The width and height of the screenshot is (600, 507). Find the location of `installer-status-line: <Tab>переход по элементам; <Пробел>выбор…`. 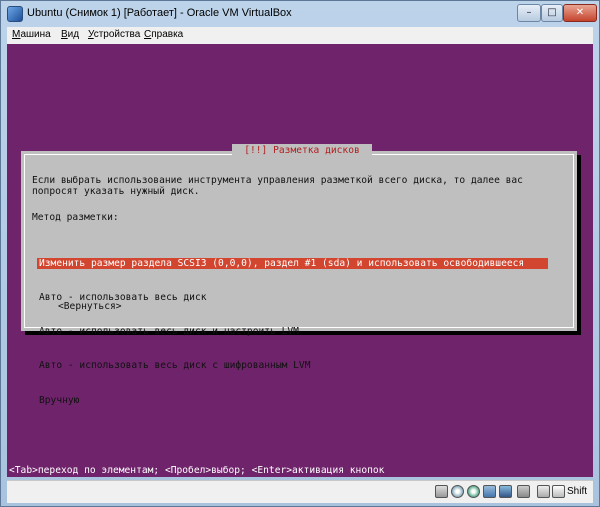

installer-status-line: <Tab>переход по элементам; <Пробел>выбор… is located at coordinates (197, 470).